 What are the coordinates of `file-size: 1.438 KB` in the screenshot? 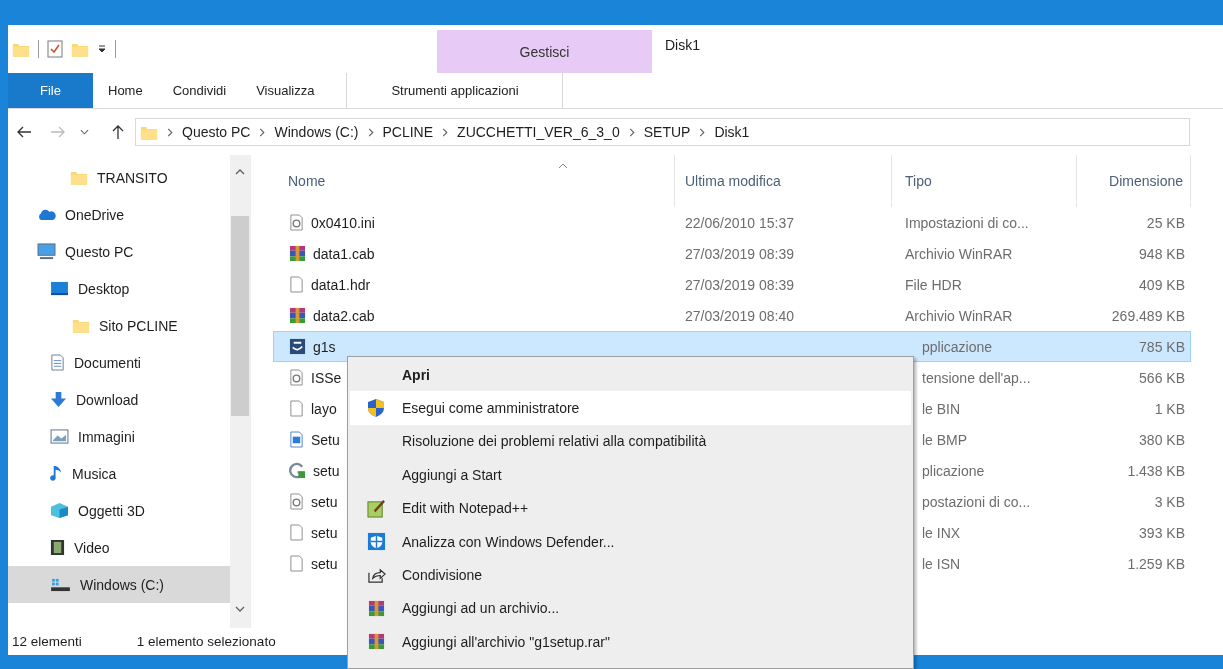 It's located at (1156, 470).